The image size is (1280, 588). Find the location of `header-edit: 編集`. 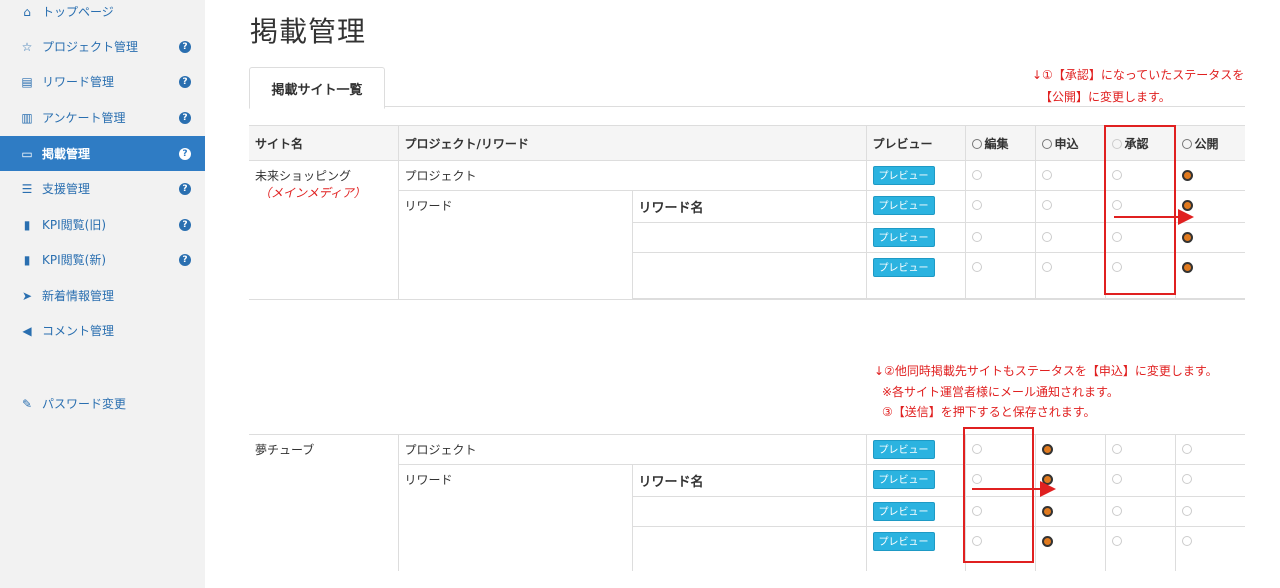

header-edit: 編集 is located at coordinates (1000, 143).